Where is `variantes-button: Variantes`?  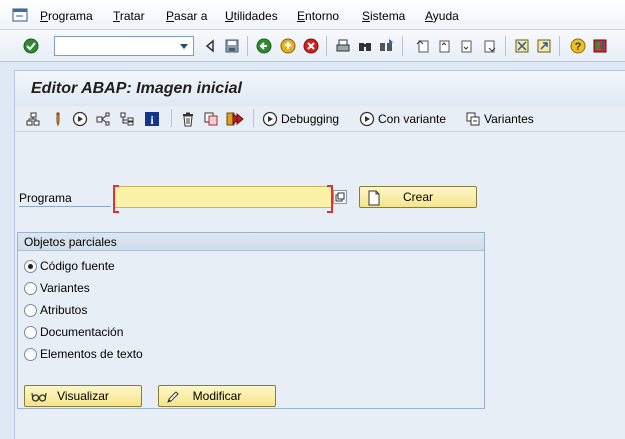
variantes-button: Variantes is located at coordinates (499, 119).